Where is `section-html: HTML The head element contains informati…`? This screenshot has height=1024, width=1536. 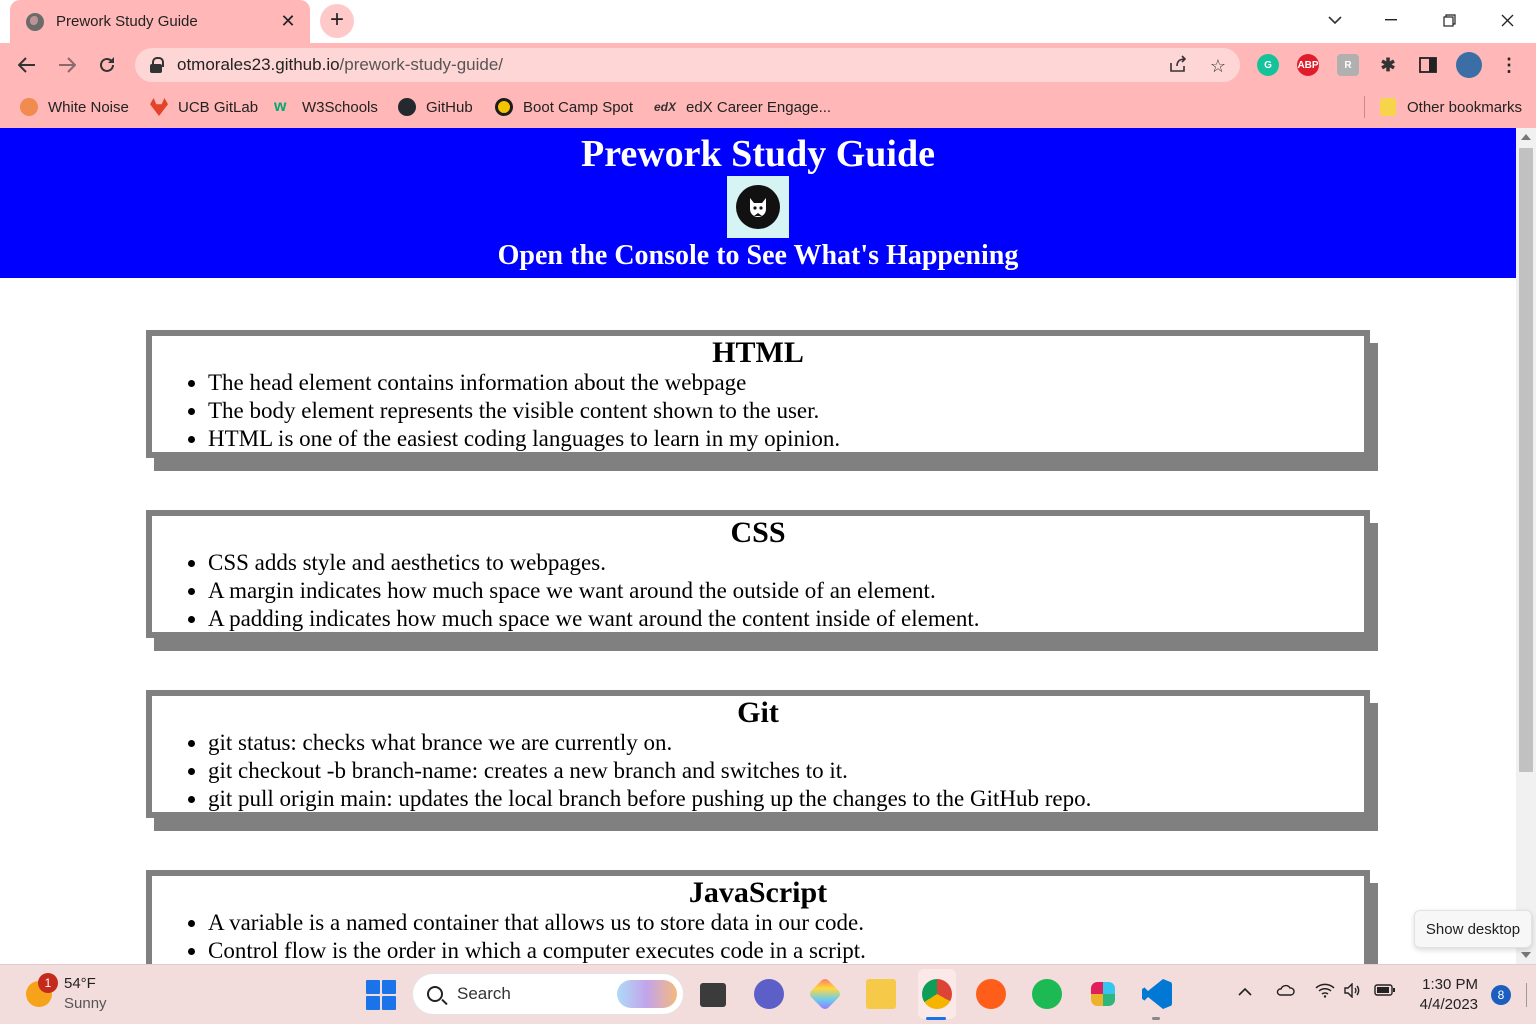 section-html: HTML The head element contains informati… is located at coordinates (758, 394).